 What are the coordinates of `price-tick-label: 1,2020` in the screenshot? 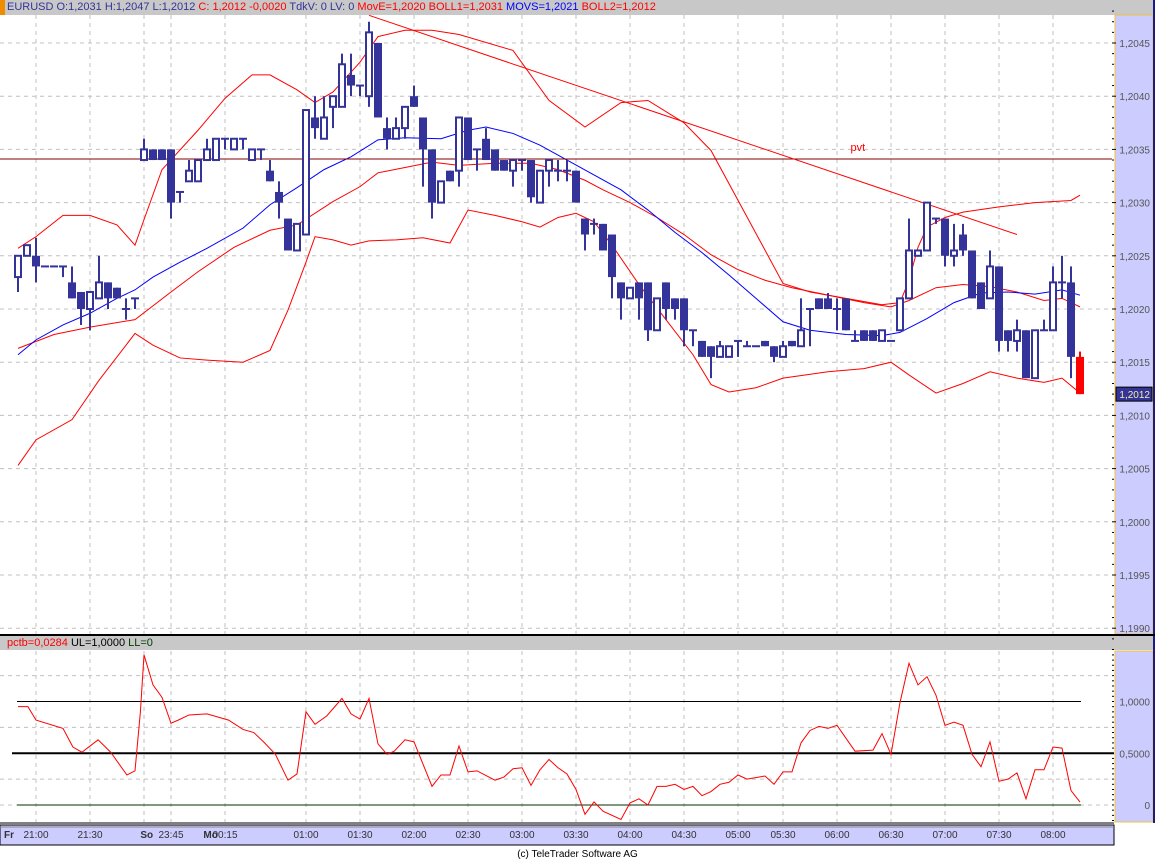 It's located at (1134, 310).